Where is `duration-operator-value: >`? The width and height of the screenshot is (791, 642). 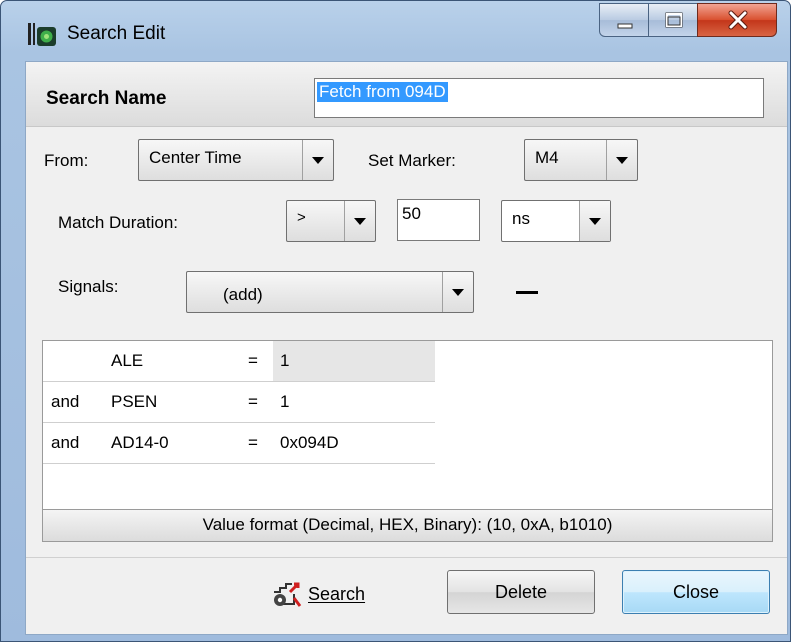
duration-operator-value: > is located at coordinates (301, 217).